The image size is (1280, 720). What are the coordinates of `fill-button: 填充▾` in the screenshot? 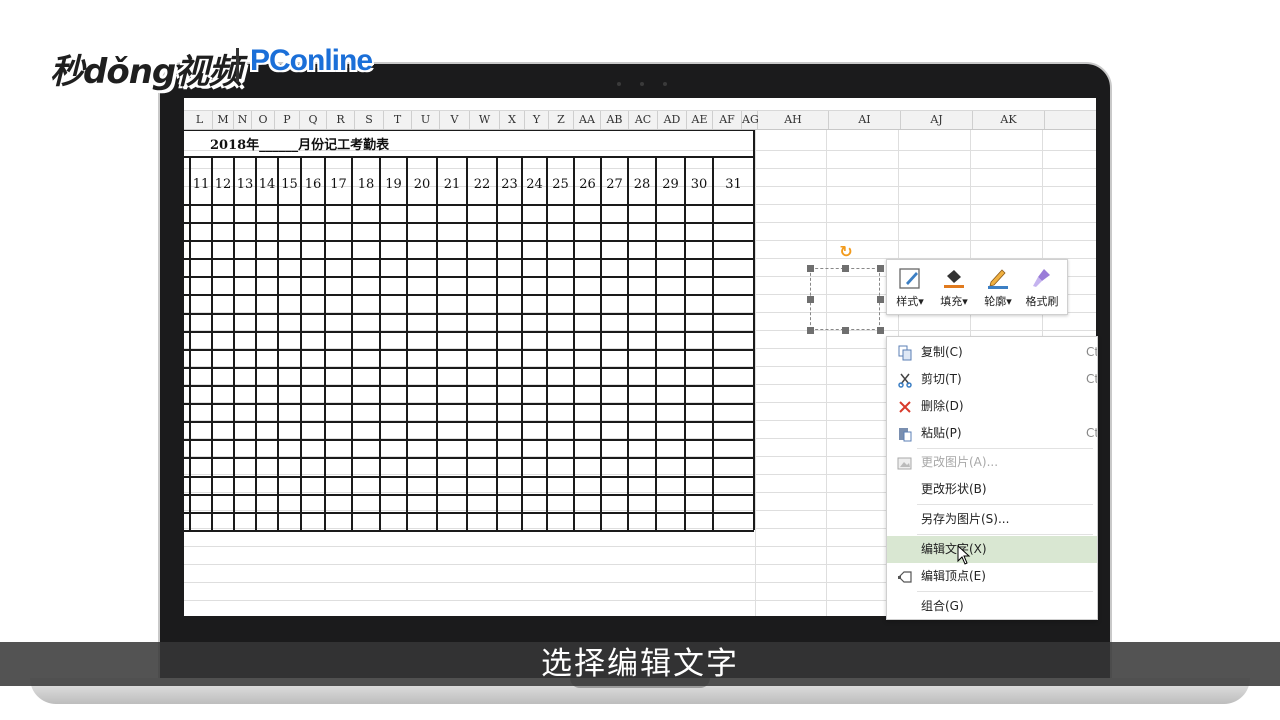 It's located at (954, 287).